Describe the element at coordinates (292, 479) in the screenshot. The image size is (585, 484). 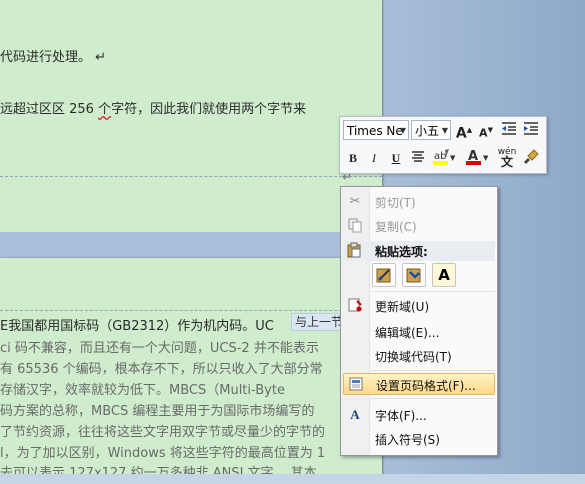
I see `status-bar-edge` at that location.